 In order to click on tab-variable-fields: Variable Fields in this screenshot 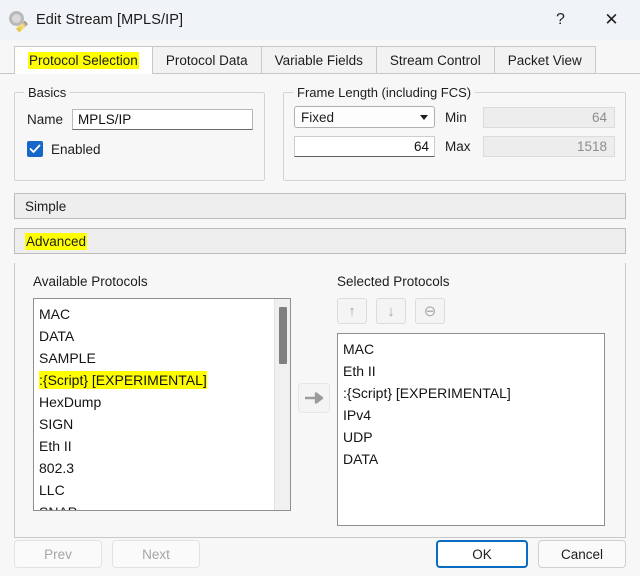, I will do `click(318, 59)`.